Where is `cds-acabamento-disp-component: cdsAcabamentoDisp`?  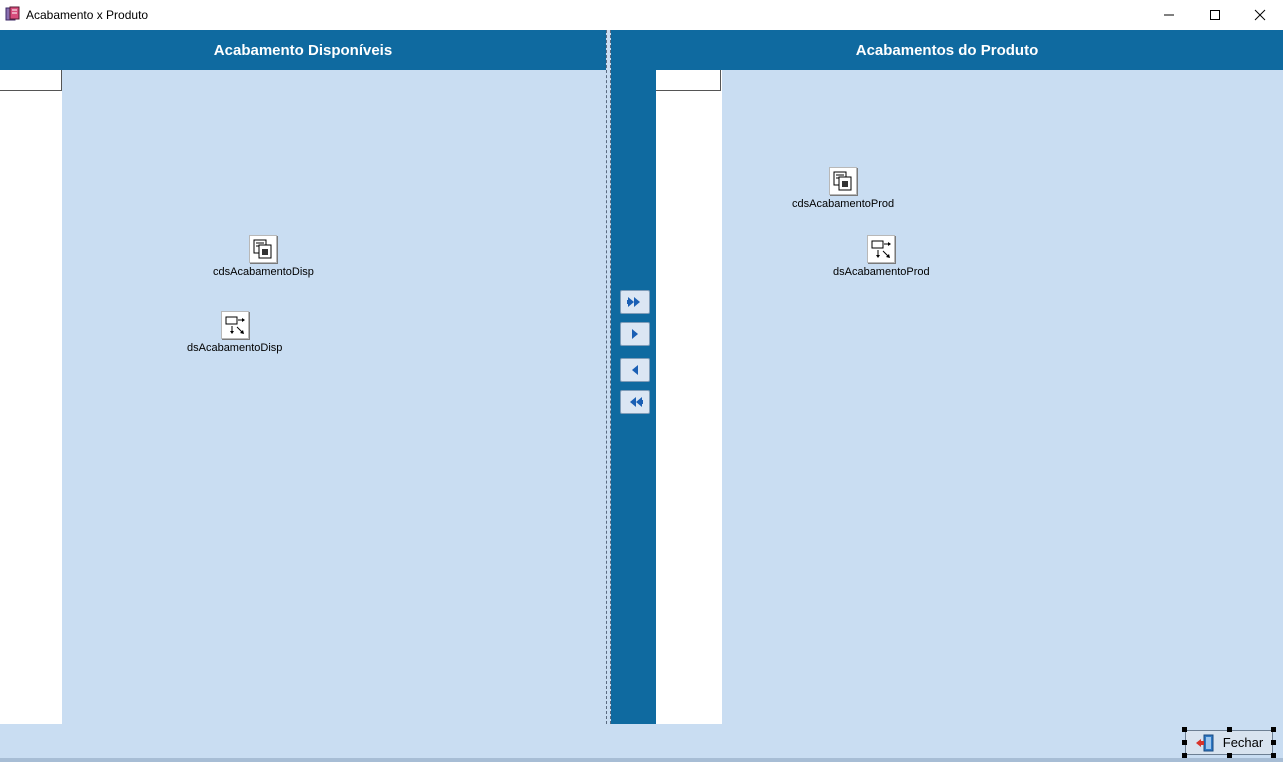 cds-acabamento-disp-component: cdsAcabamentoDisp is located at coordinates (263, 256).